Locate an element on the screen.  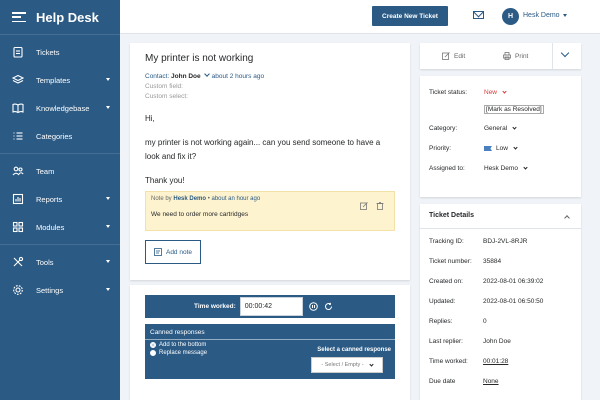
create-new-ticket-button: Create New Ticket is located at coordinates (410, 16).